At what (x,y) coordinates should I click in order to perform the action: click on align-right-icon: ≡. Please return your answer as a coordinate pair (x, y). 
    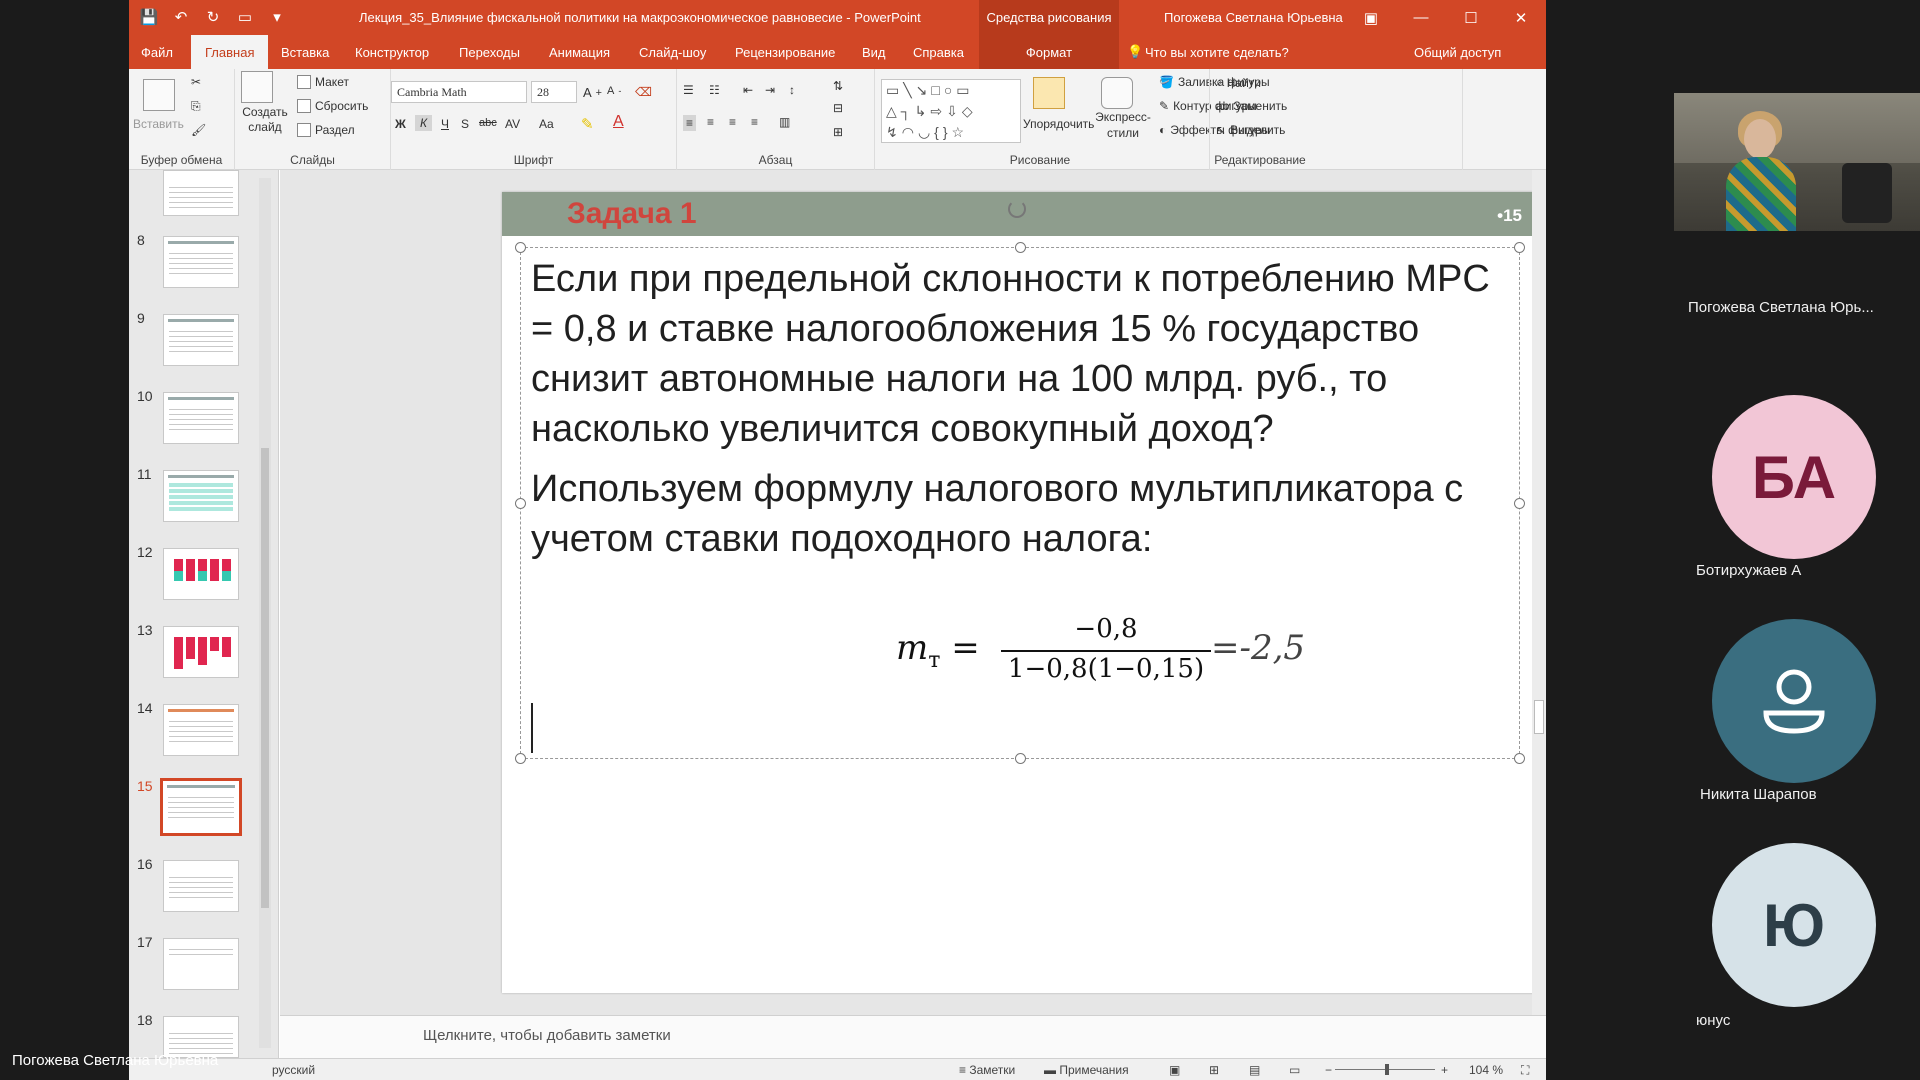
    Looking at the image, I should click on (732, 122).